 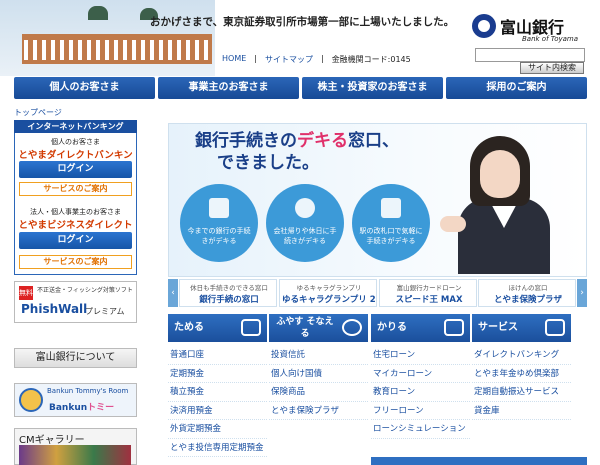 What do you see at coordinates (420, 429) in the screenshot?
I see `list-item: ローンシミュレーション` at bounding box center [420, 429].